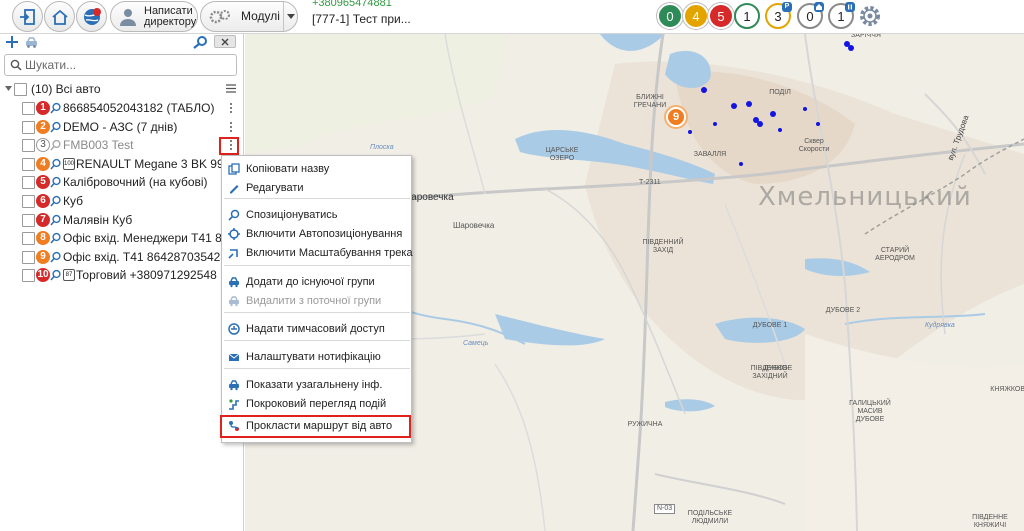 This screenshot has width=1024, height=531. What do you see at coordinates (154, 16) in the screenshot?
I see `write-director-button: Написати директору` at bounding box center [154, 16].